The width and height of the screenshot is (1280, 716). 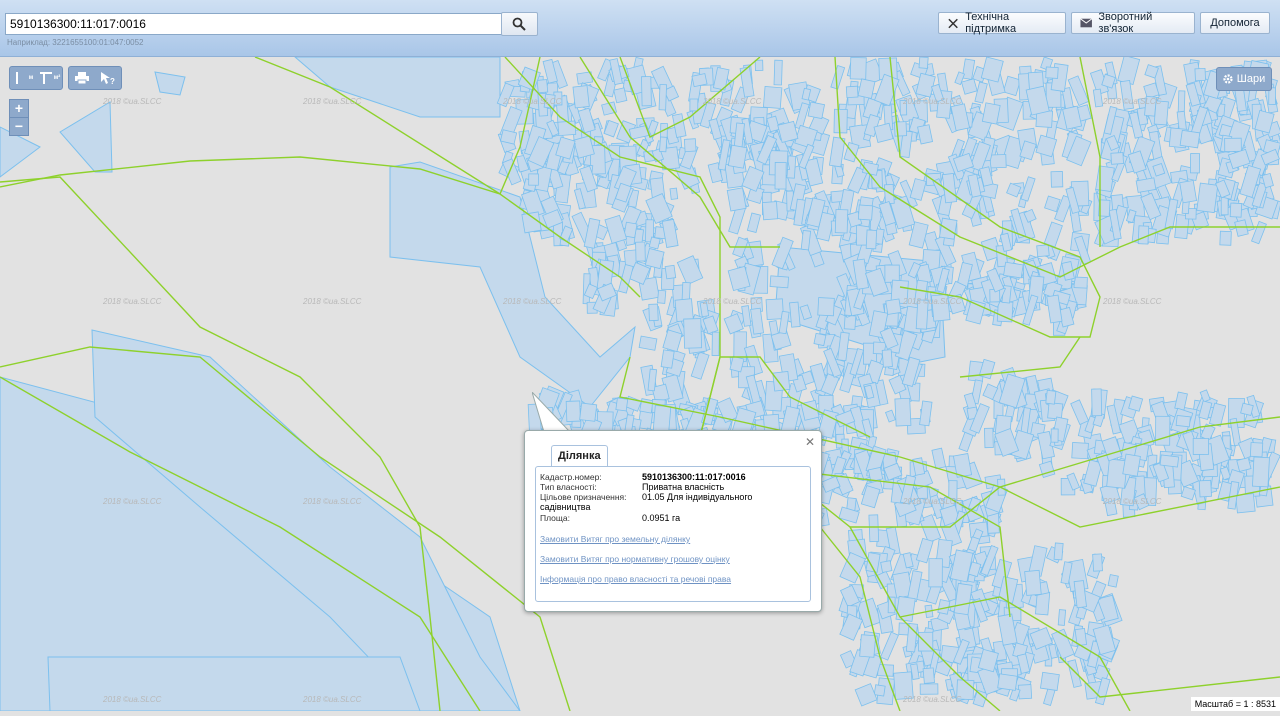 What do you see at coordinates (255, 24) in the screenshot?
I see `search-input` at bounding box center [255, 24].